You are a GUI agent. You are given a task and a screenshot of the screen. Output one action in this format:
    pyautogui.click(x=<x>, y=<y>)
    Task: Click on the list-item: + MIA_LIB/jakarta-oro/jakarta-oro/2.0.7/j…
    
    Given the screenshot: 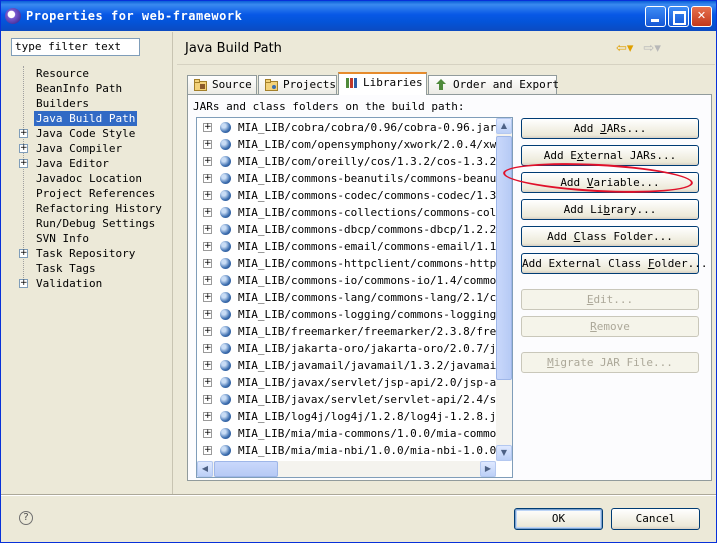 What is the action you would take?
    pyautogui.click(x=346, y=348)
    